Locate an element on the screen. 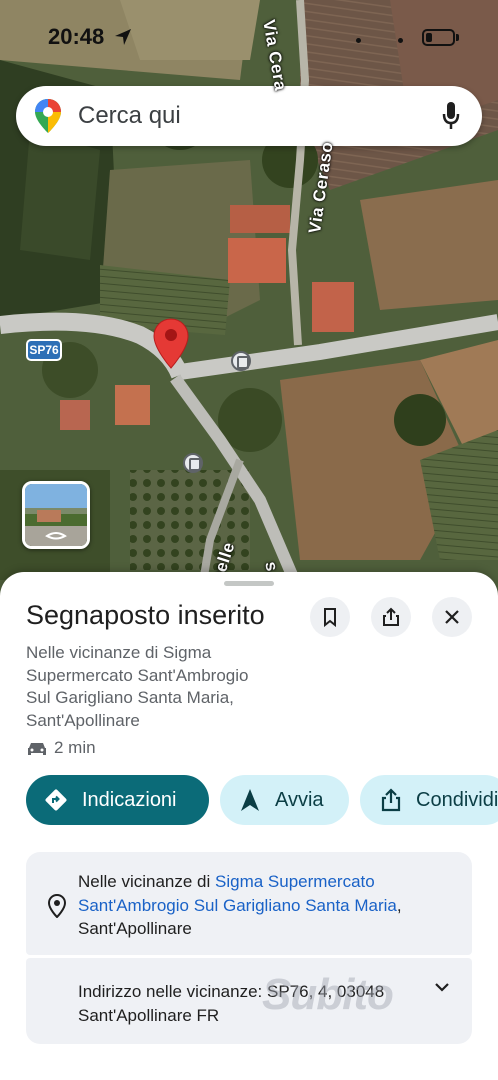 This screenshot has width=498, height=1080. place-title: Segnaposto inserito is located at coordinates (145, 615).